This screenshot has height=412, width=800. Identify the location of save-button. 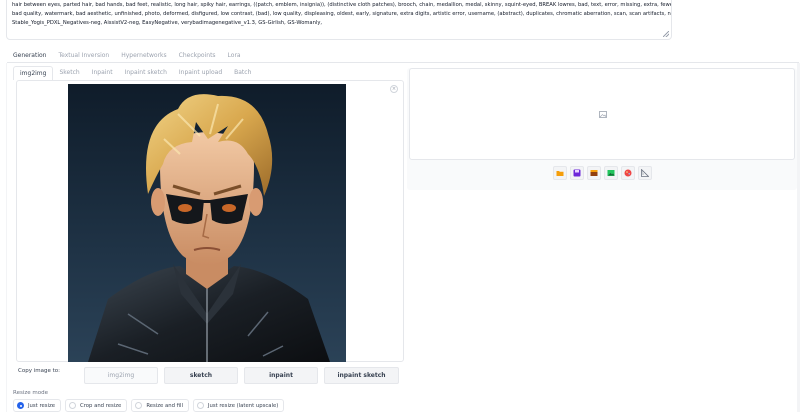
(577, 173).